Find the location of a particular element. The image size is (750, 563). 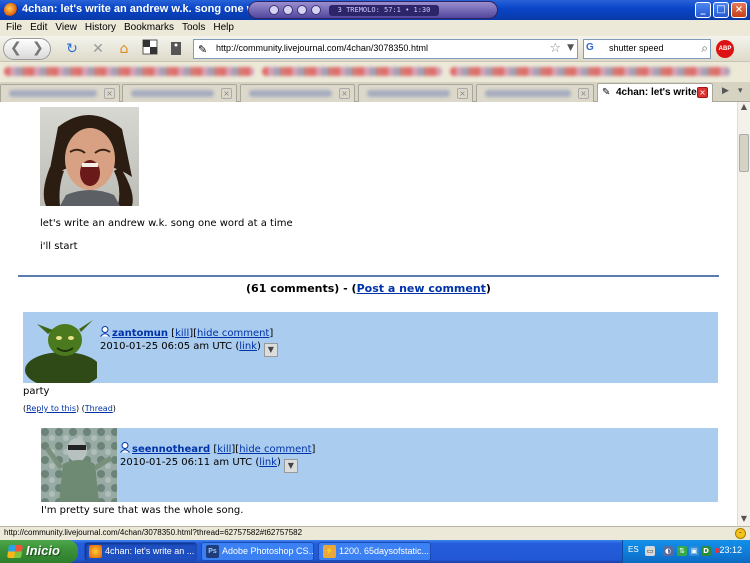

media-player-widget: 3 TREMOLO: 57:1 • 1:30 is located at coordinates (373, 10).